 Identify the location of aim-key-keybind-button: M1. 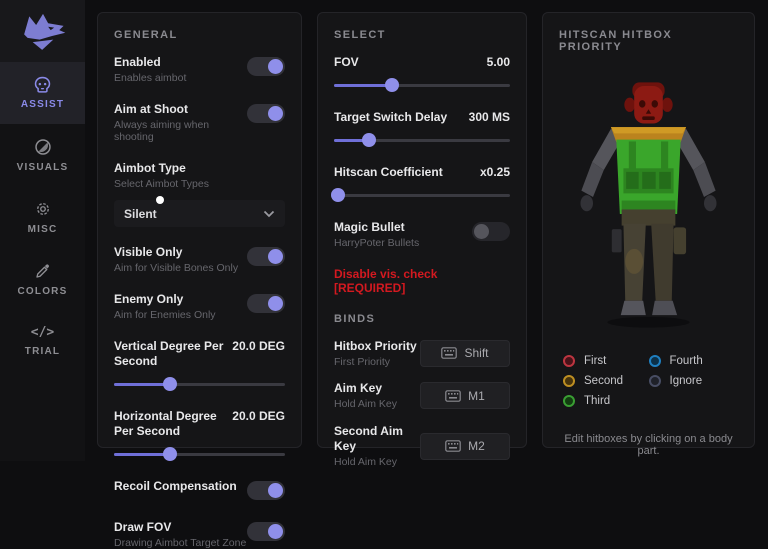
(465, 396).